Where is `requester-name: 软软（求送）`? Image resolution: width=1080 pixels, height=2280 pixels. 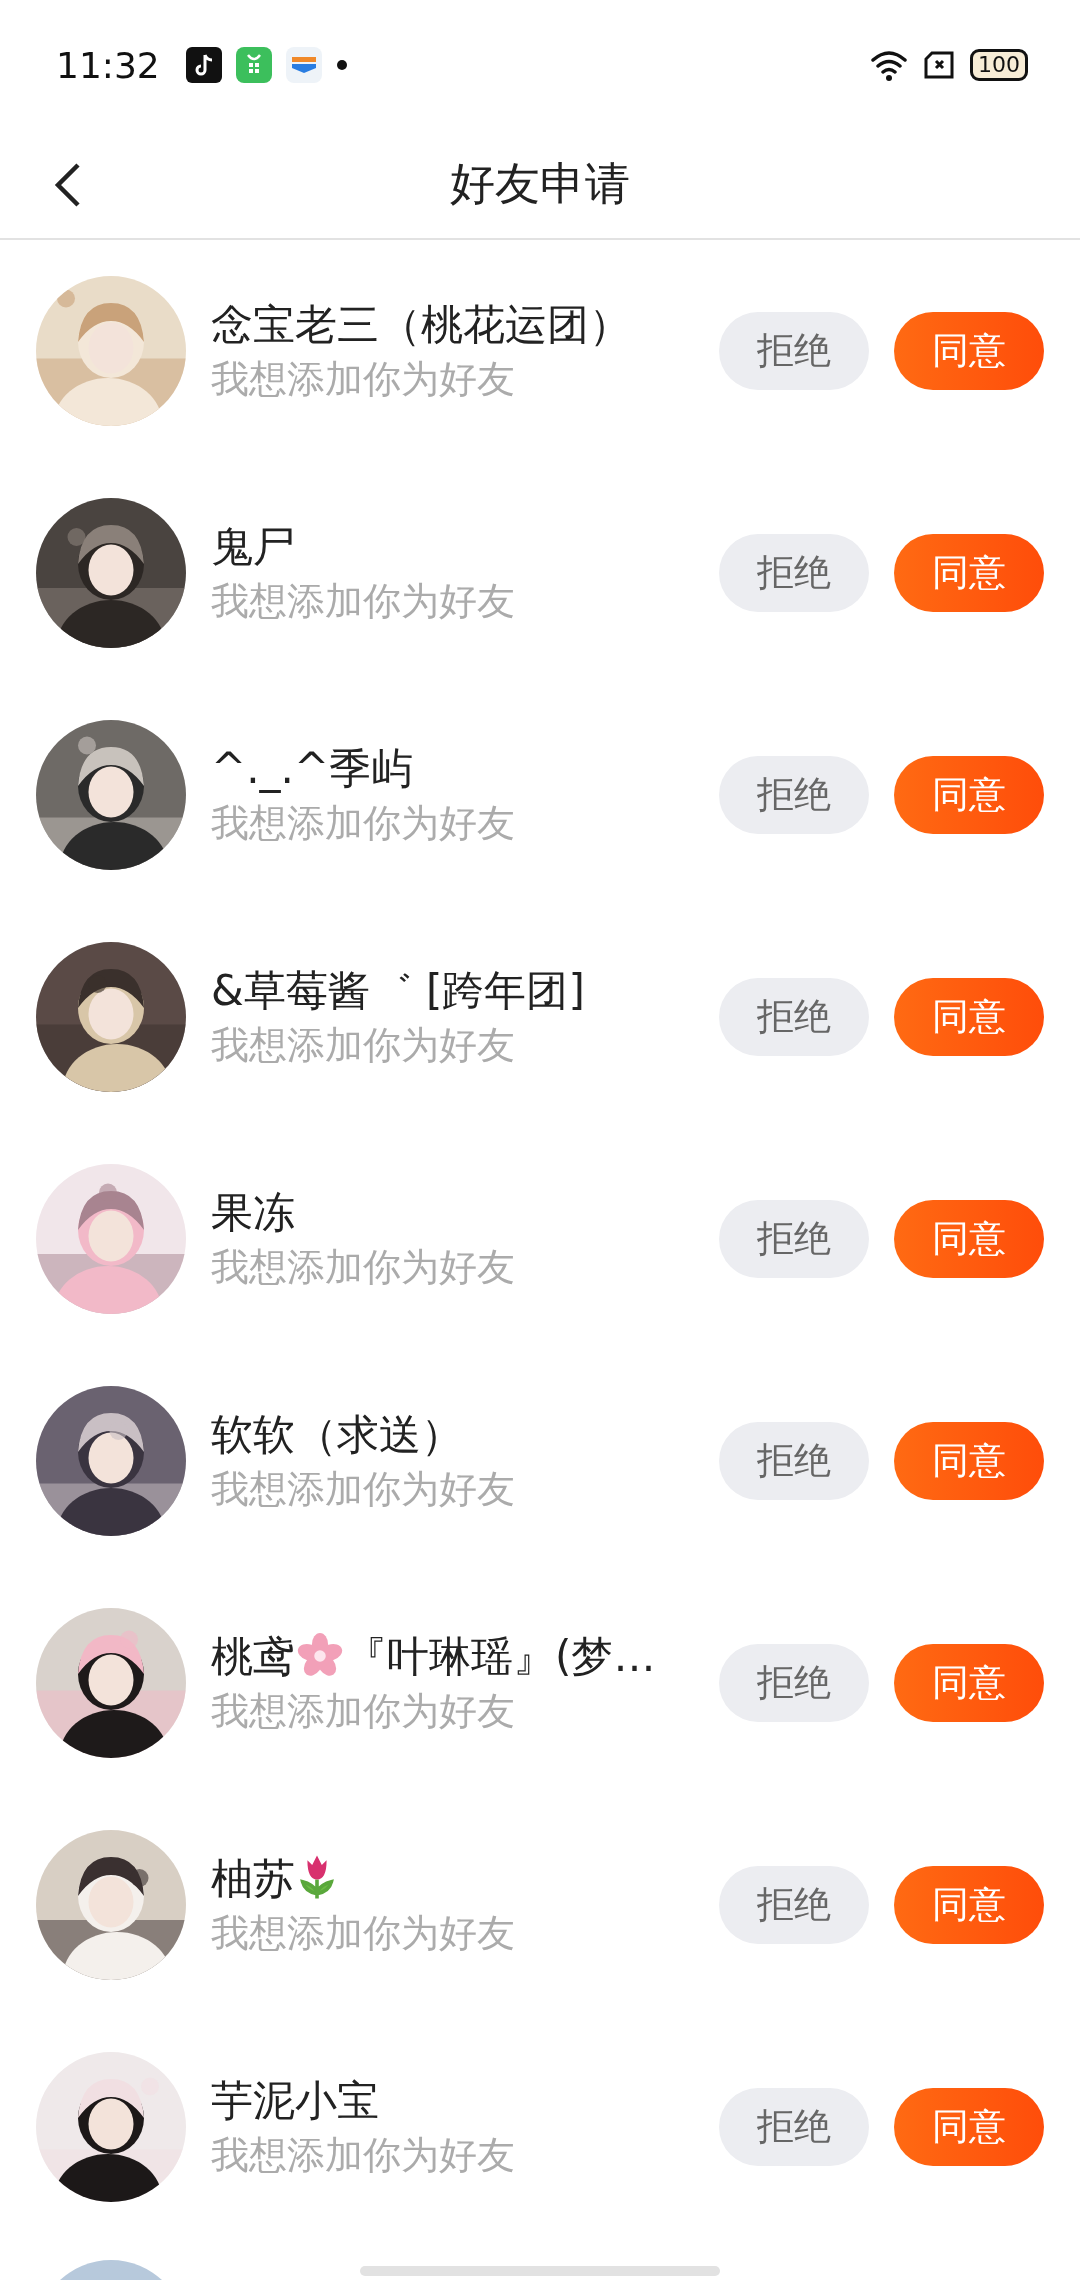
requester-name: 软软（求送） is located at coordinates (337, 1435).